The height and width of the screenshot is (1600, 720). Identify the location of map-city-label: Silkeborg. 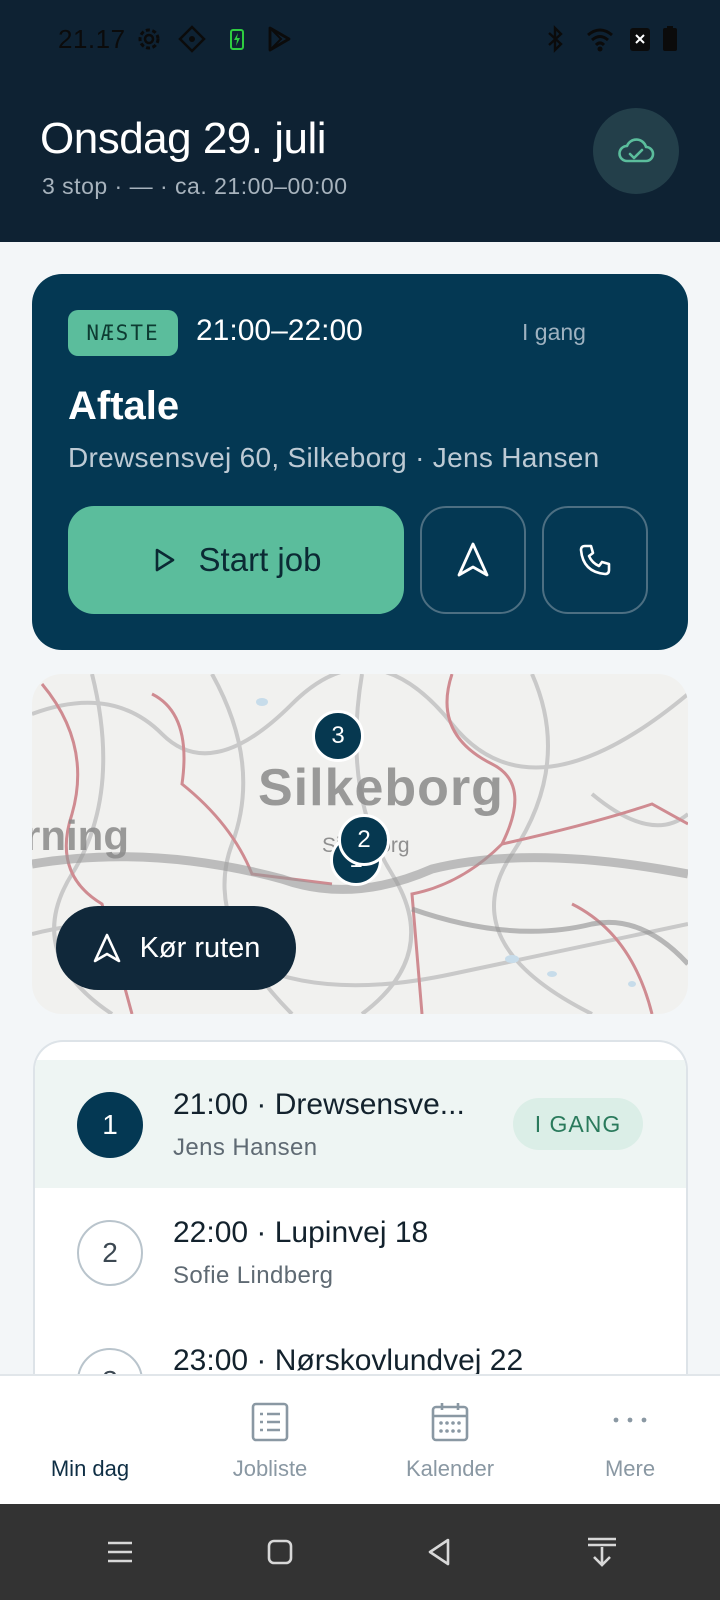
(381, 788).